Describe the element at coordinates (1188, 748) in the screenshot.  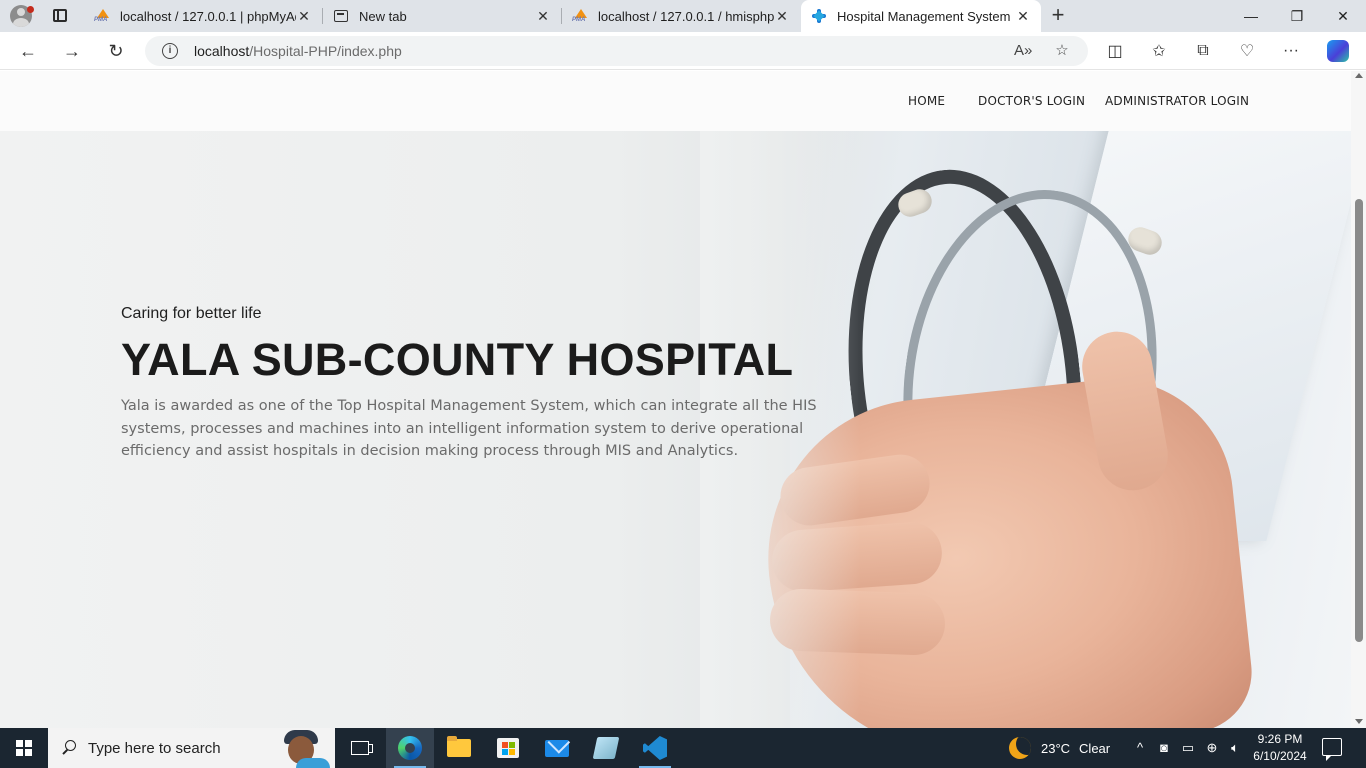
I see `battery-icon: ▭` at that location.